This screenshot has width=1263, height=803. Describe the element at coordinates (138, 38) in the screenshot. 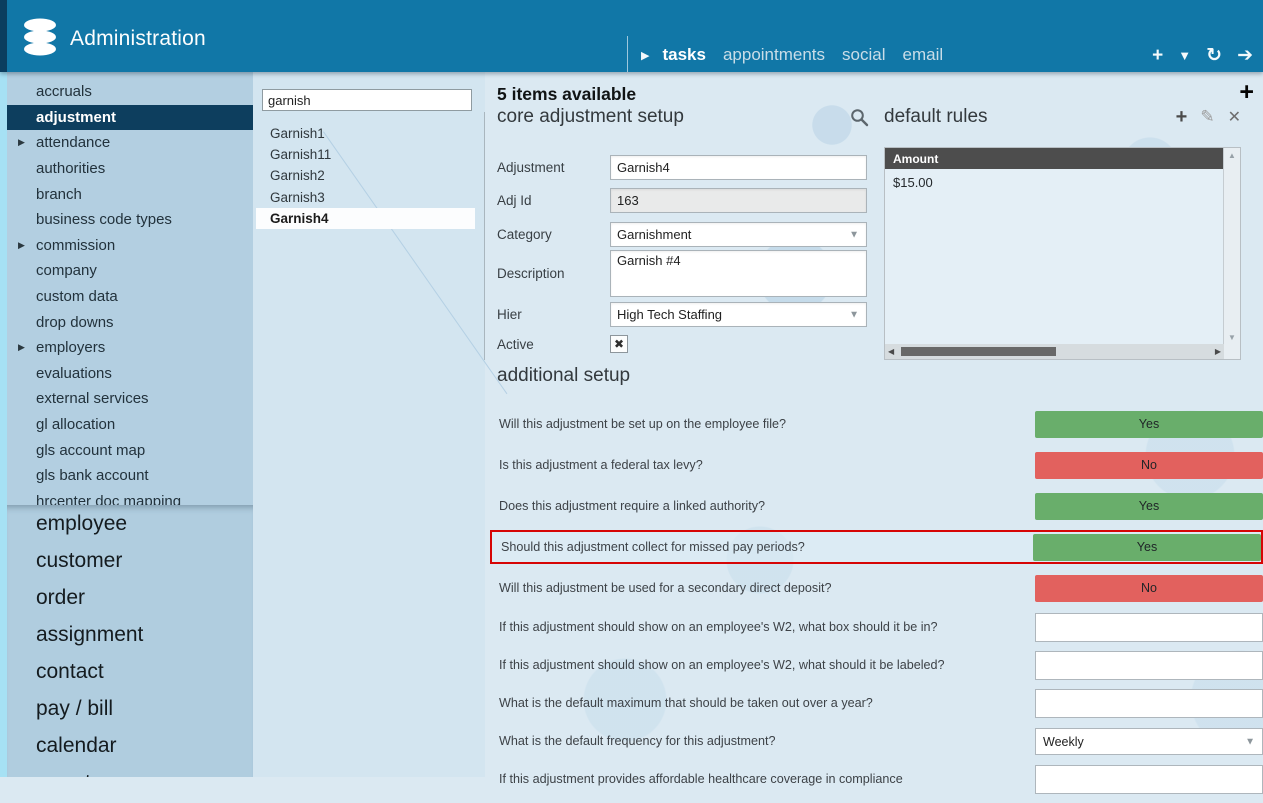

I see `page-title: Administration` at that location.